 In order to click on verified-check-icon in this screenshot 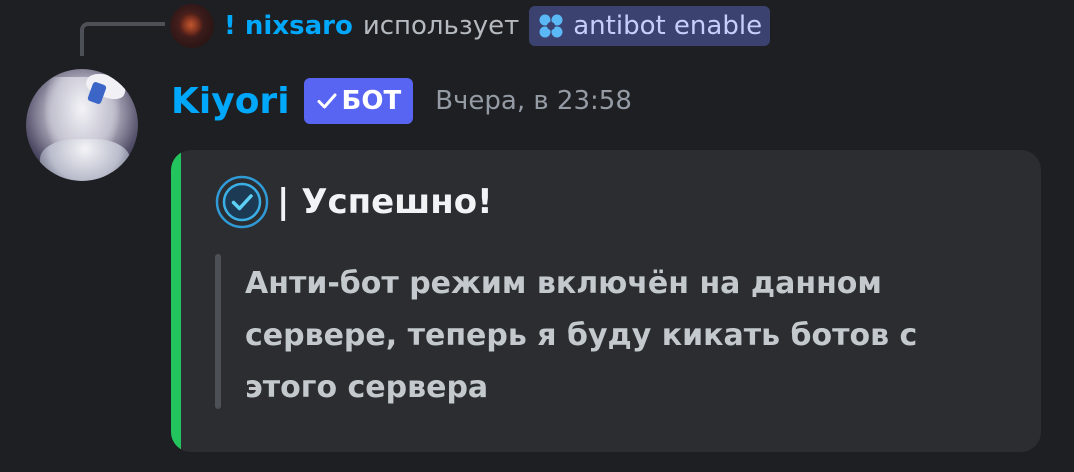, I will do `click(242, 202)`.